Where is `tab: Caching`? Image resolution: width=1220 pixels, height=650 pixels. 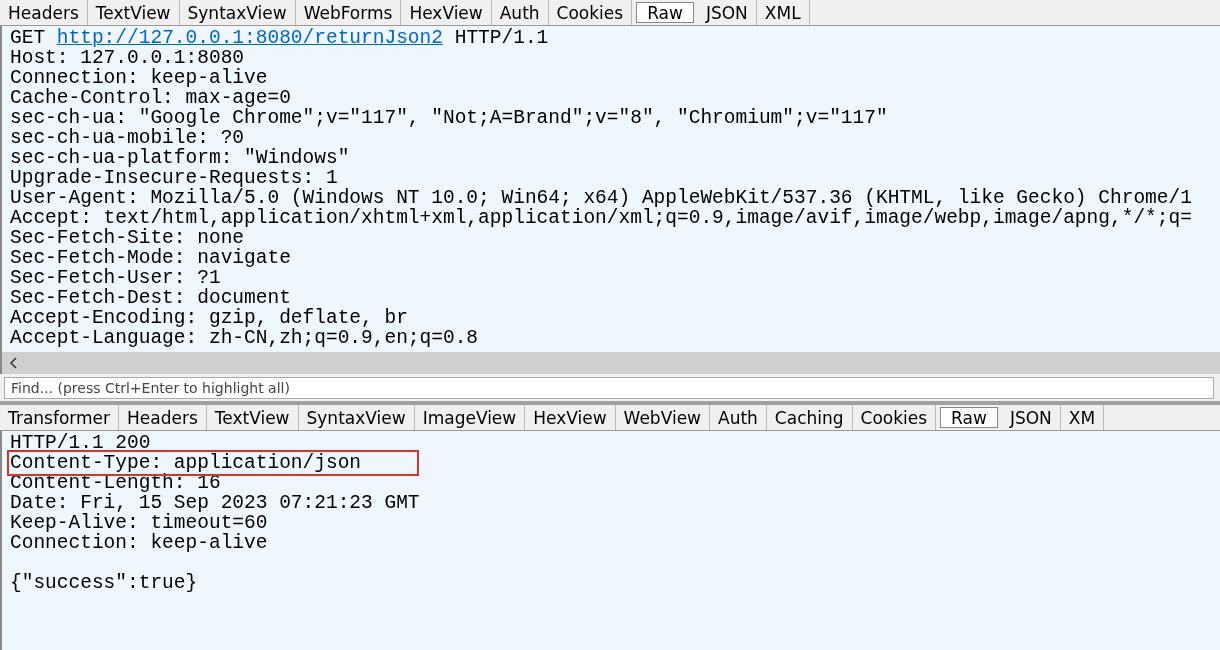
tab: Caching is located at coordinates (809, 417).